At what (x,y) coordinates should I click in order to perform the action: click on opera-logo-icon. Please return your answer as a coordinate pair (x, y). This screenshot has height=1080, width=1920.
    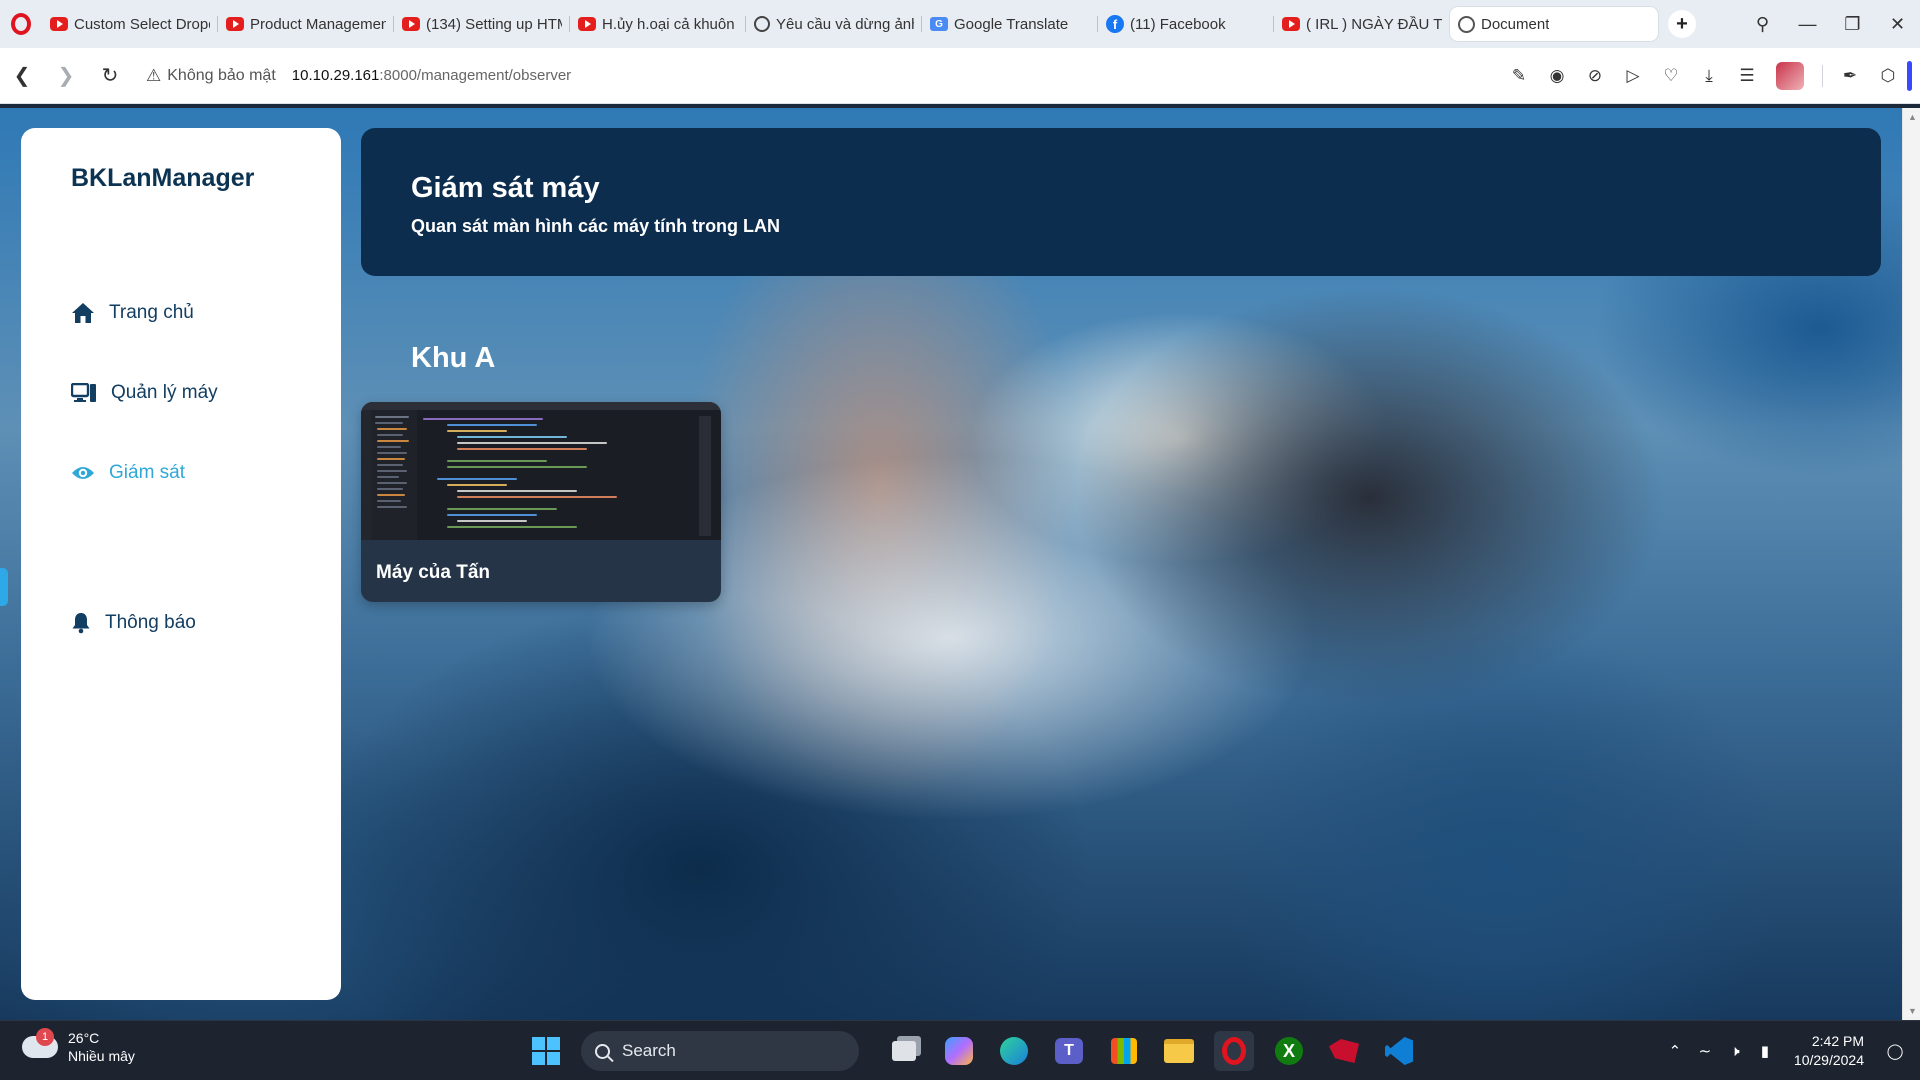
    Looking at the image, I should click on (21, 24).